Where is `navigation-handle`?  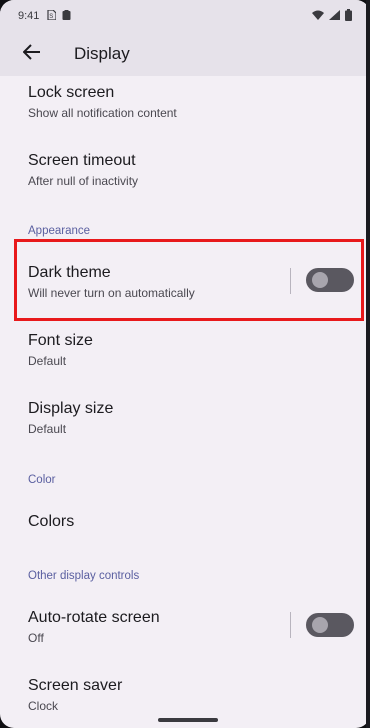 navigation-handle is located at coordinates (188, 720).